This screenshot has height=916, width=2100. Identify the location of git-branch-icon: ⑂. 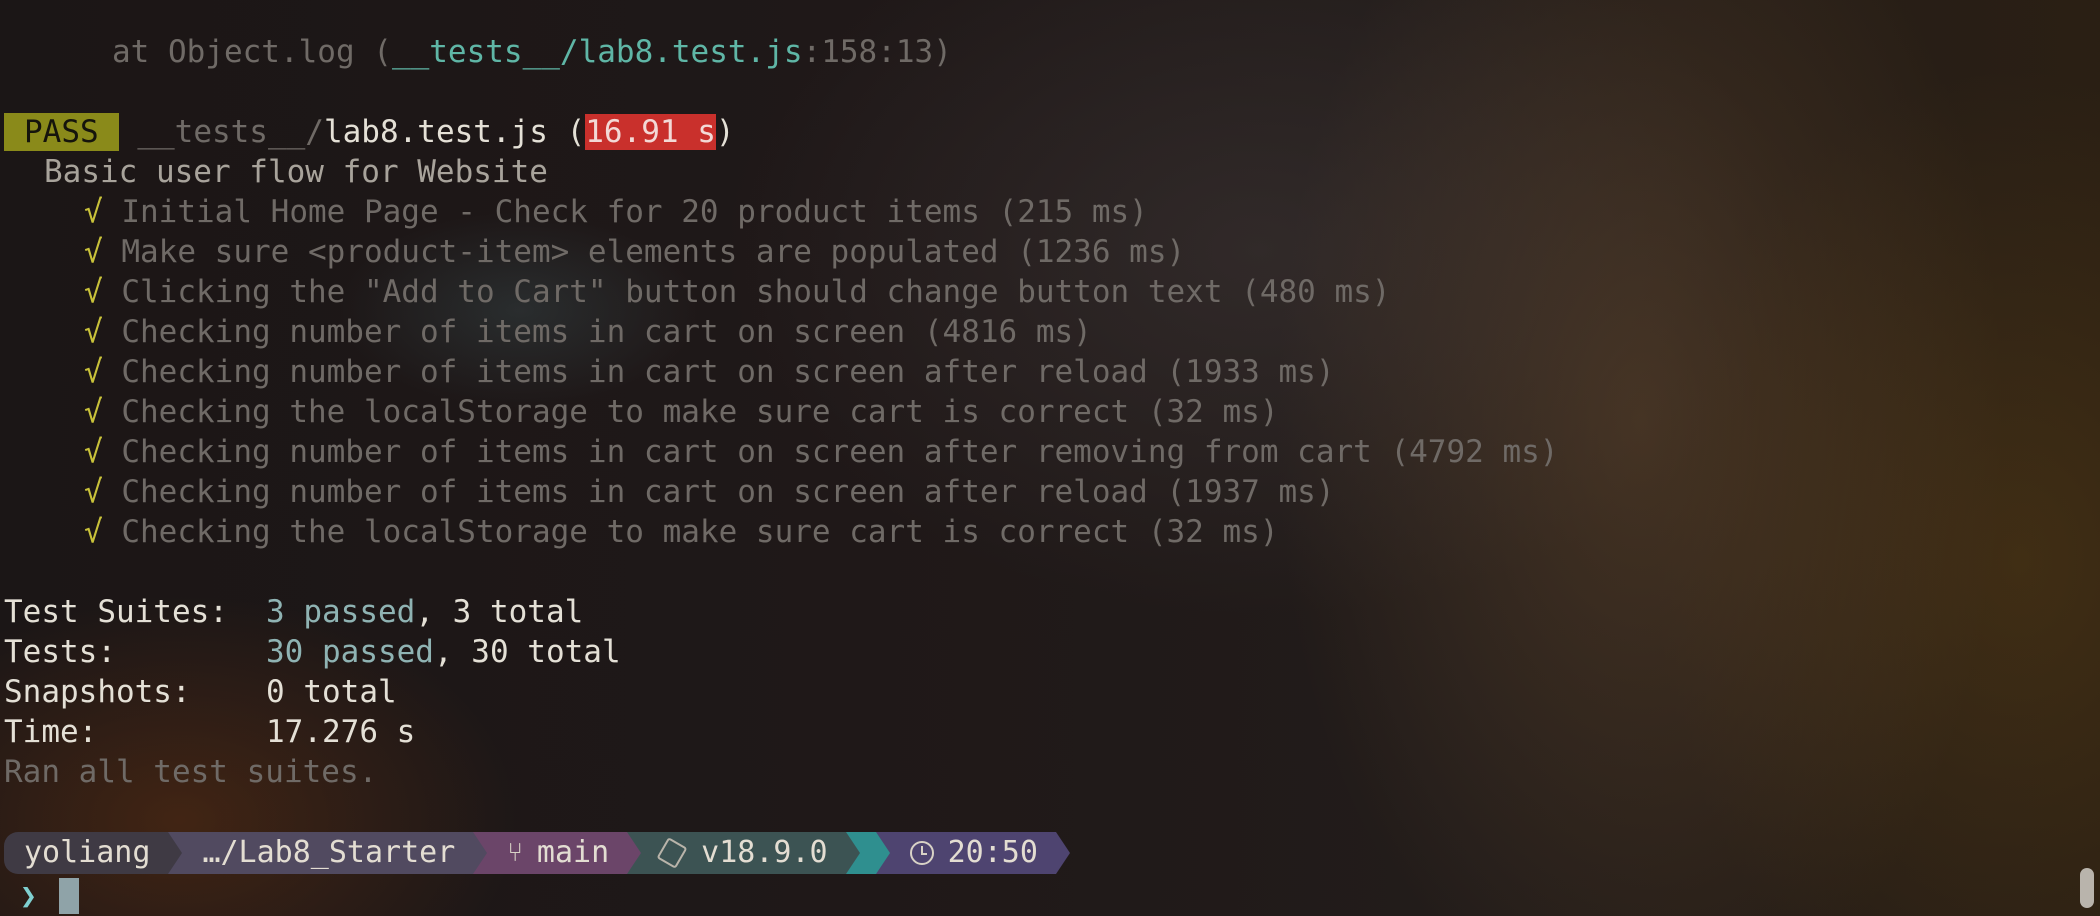
(515, 853).